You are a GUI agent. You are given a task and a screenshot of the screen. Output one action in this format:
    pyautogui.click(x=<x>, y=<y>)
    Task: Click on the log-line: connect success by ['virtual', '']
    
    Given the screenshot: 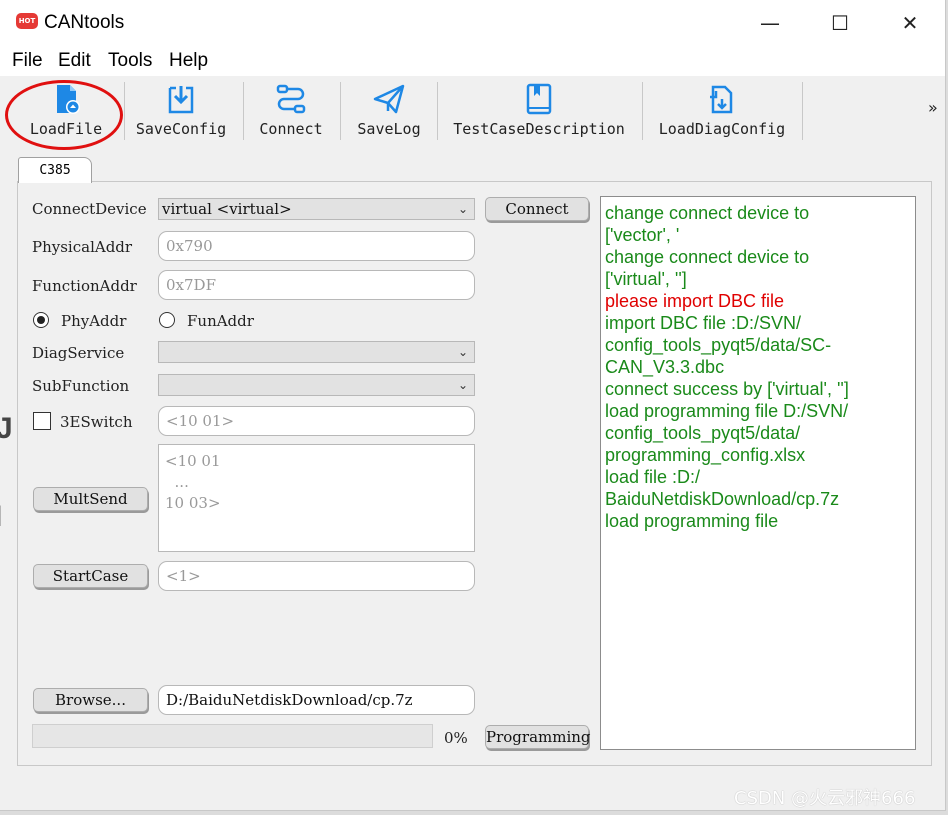 What is the action you would take?
    pyautogui.click(x=727, y=389)
    